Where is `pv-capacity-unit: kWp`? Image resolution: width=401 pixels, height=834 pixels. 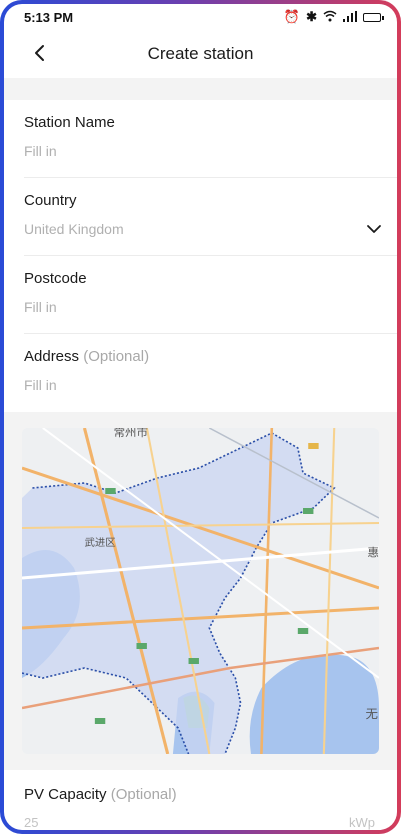
pv-capacity-unit: kWp is located at coordinates (362, 822).